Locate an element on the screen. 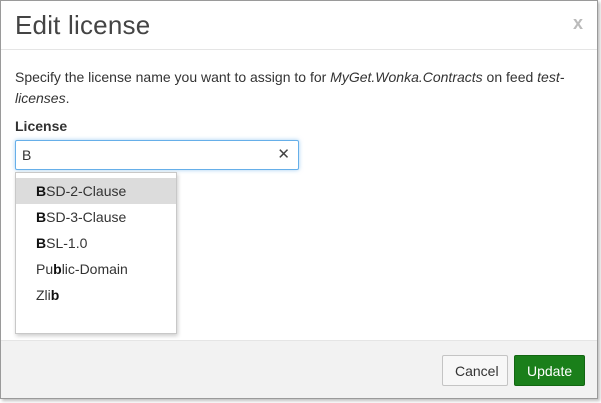  package-name: MyGet.Wonka.Contracts is located at coordinates (406, 77).